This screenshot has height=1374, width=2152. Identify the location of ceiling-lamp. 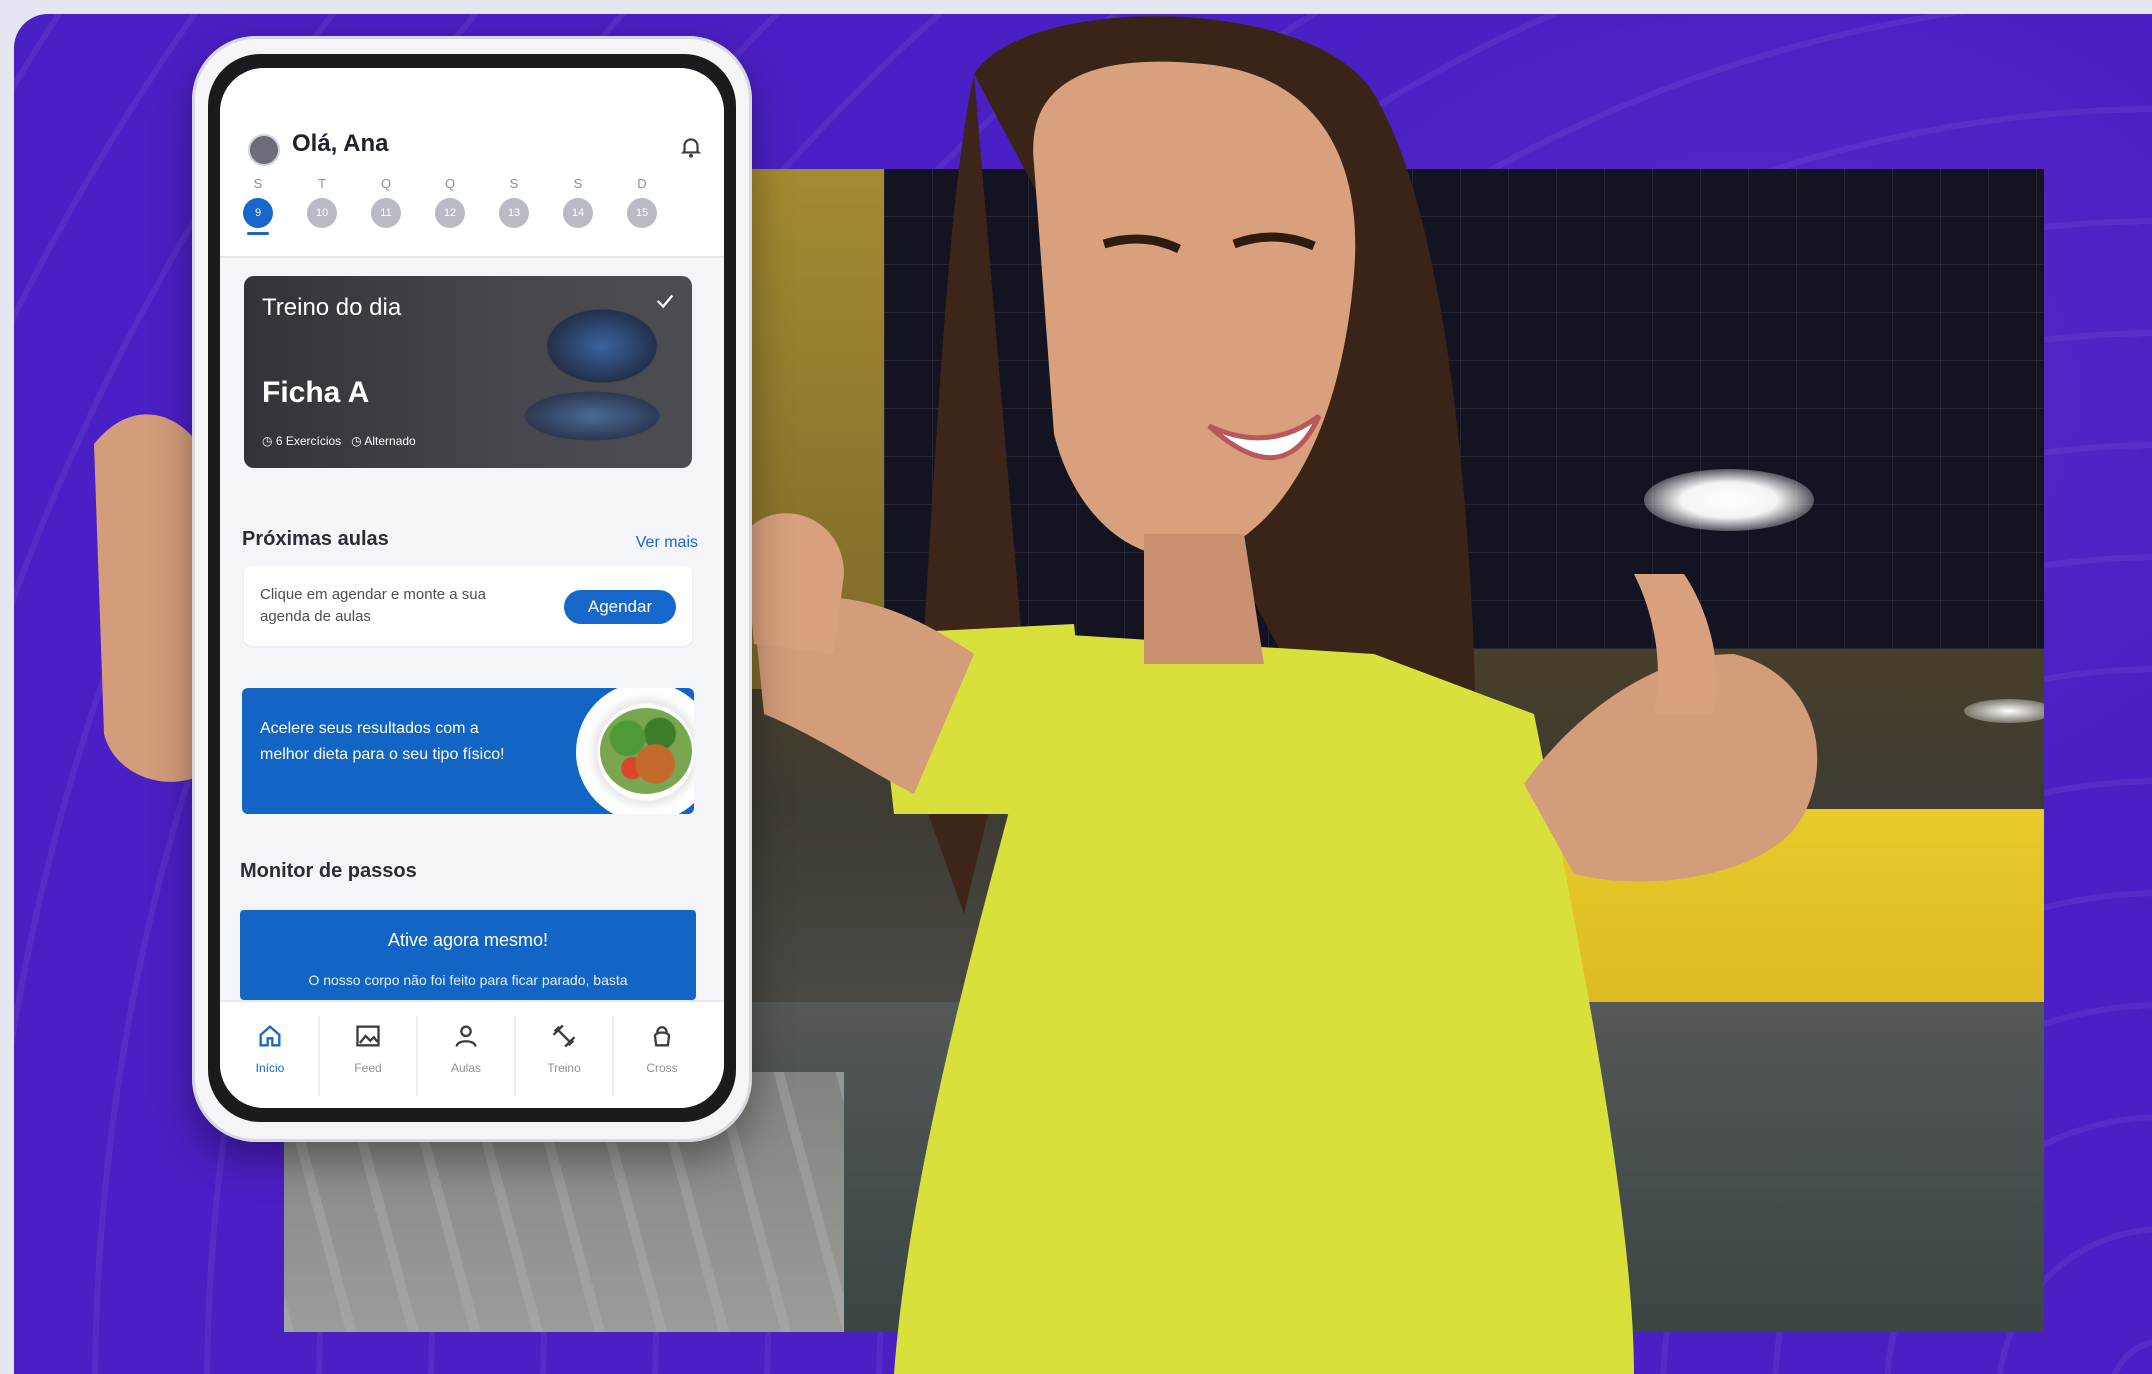
(1729, 500).